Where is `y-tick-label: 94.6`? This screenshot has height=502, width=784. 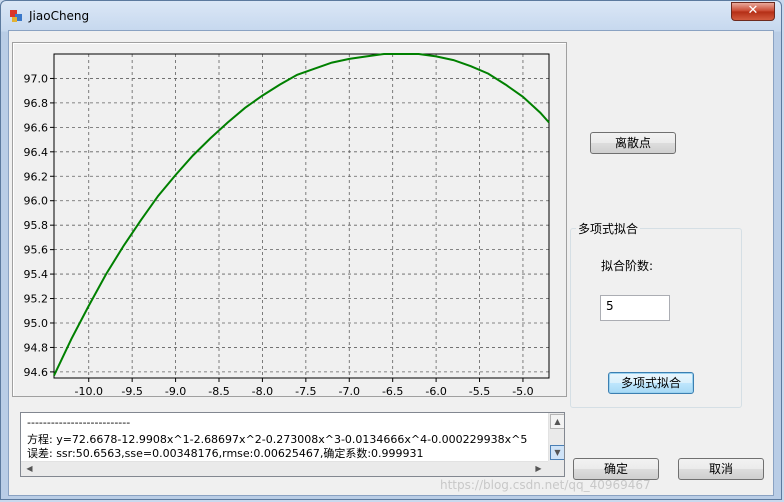 y-tick-label: 94.6 is located at coordinates (36, 372).